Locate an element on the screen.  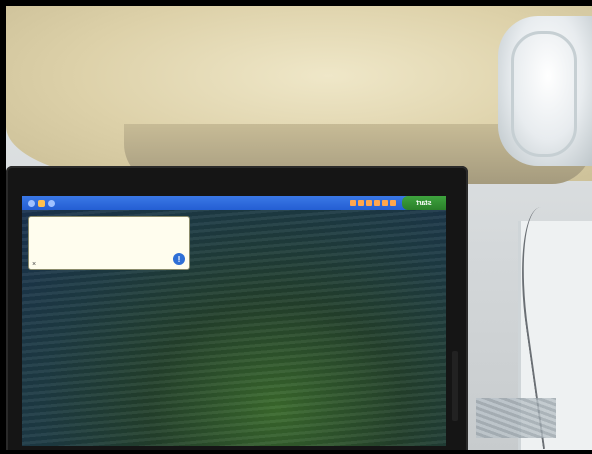
security-icon is located at coordinates (51, 203).